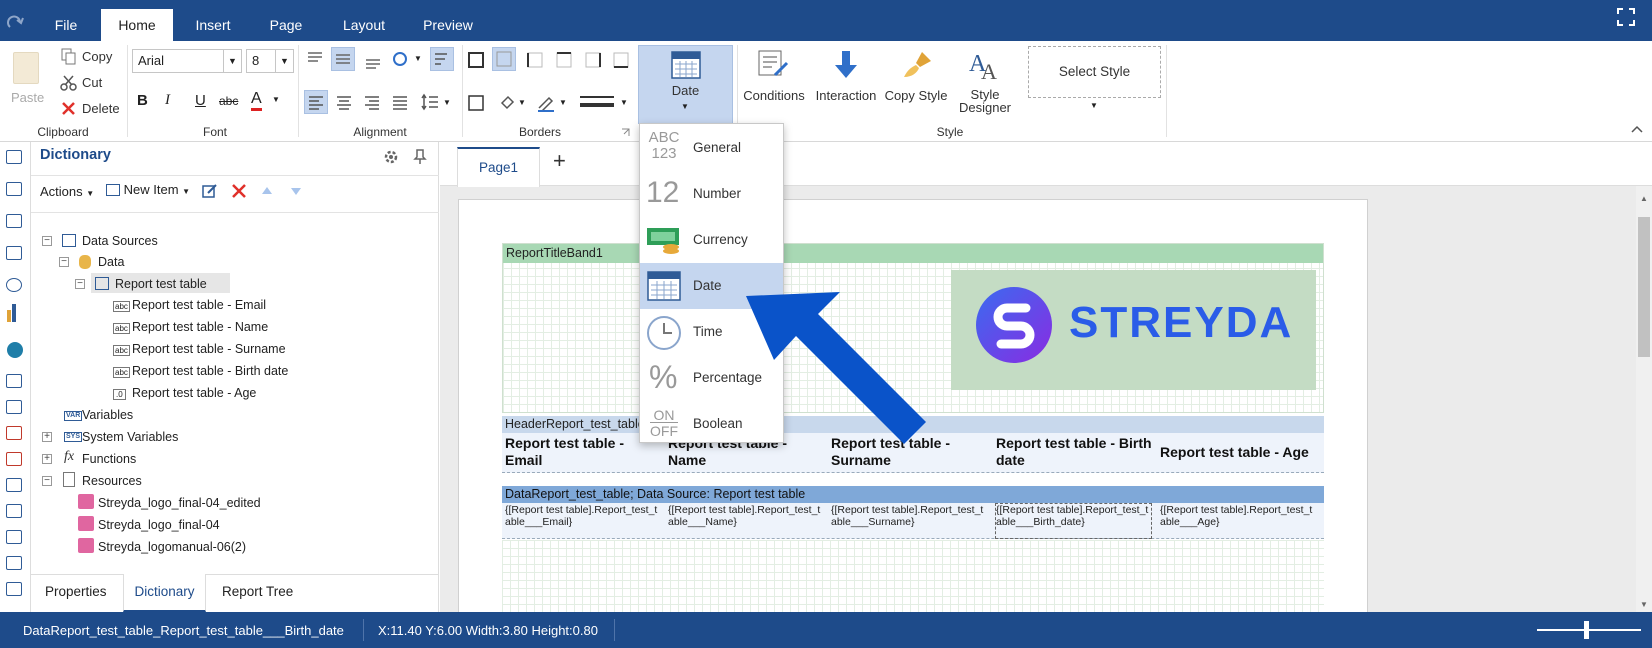 The width and height of the screenshot is (1652, 648). What do you see at coordinates (213, 20) in the screenshot?
I see `tab-insert: Insert` at bounding box center [213, 20].